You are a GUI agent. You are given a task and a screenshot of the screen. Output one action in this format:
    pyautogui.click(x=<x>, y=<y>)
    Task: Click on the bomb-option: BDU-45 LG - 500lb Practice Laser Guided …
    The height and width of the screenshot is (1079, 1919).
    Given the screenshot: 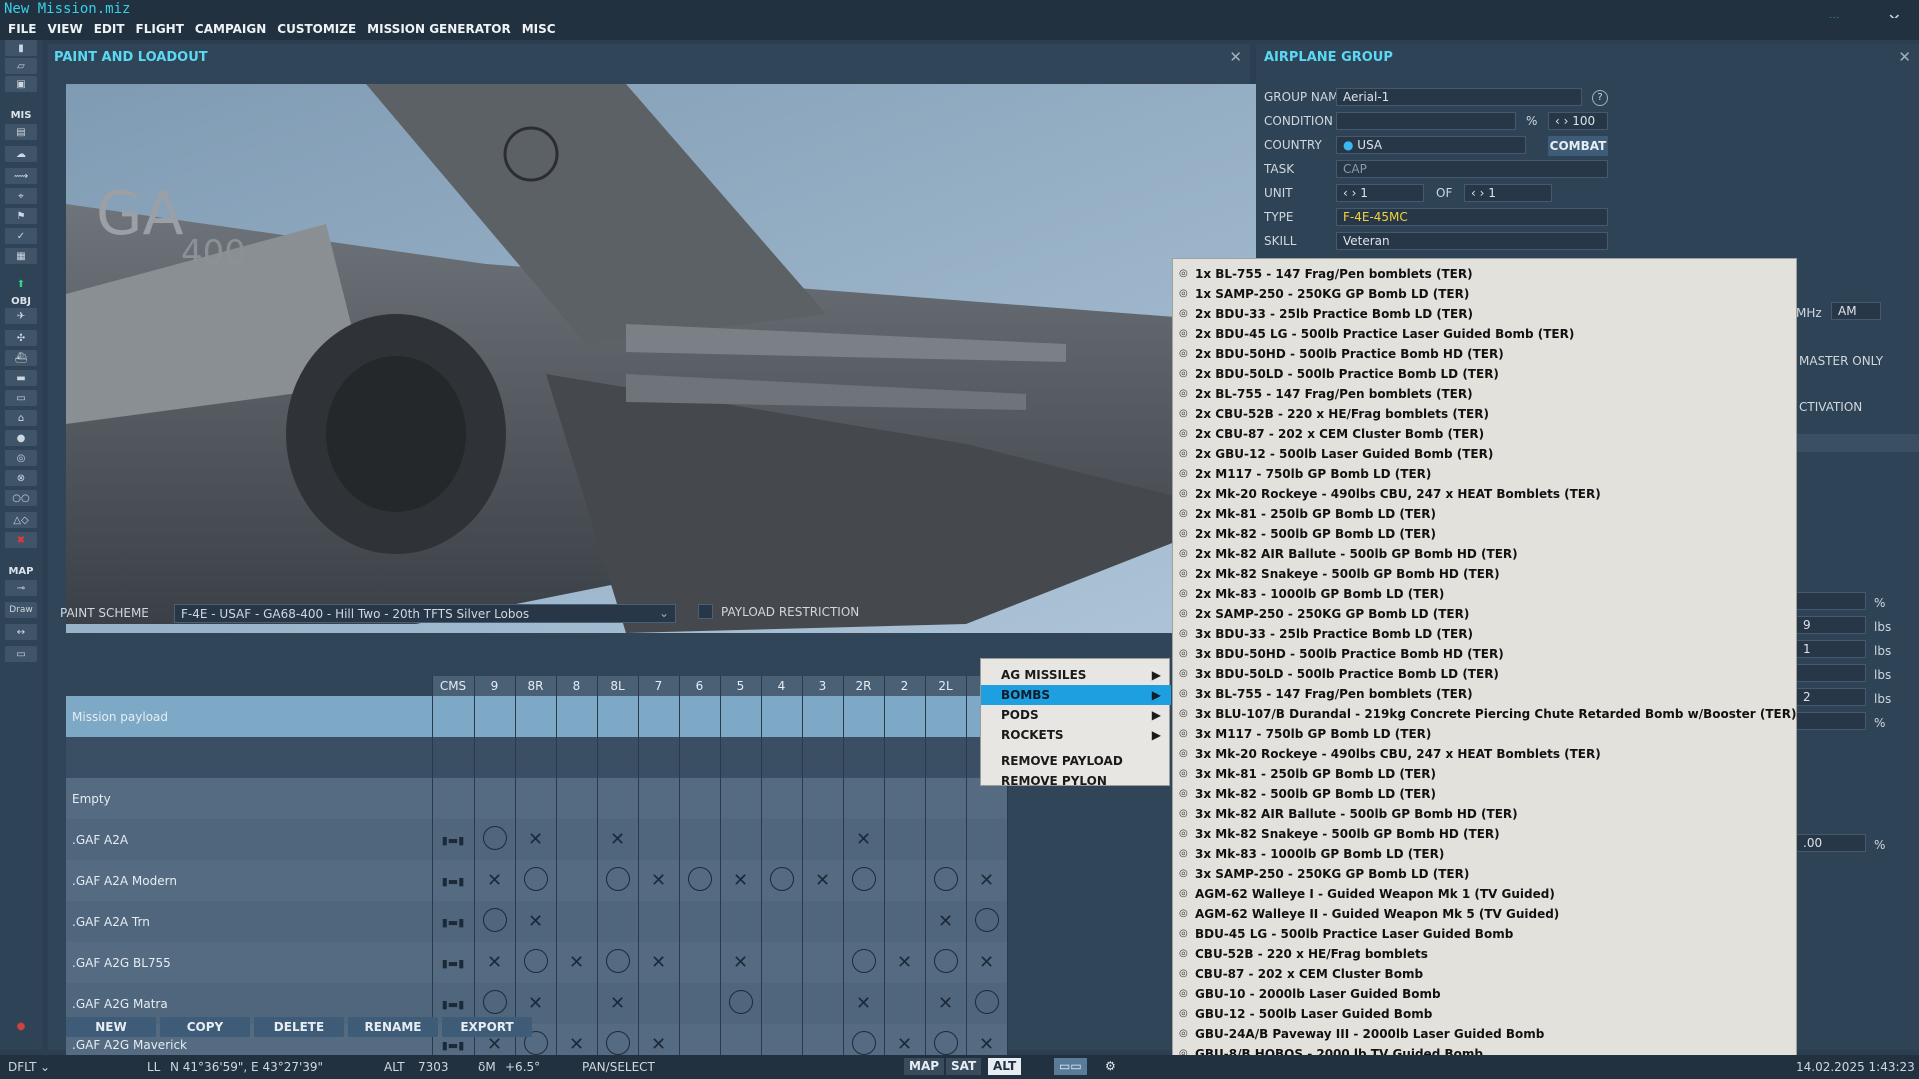 What is the action you would take?
    pyautogui.click(x=1354, y=934)
    